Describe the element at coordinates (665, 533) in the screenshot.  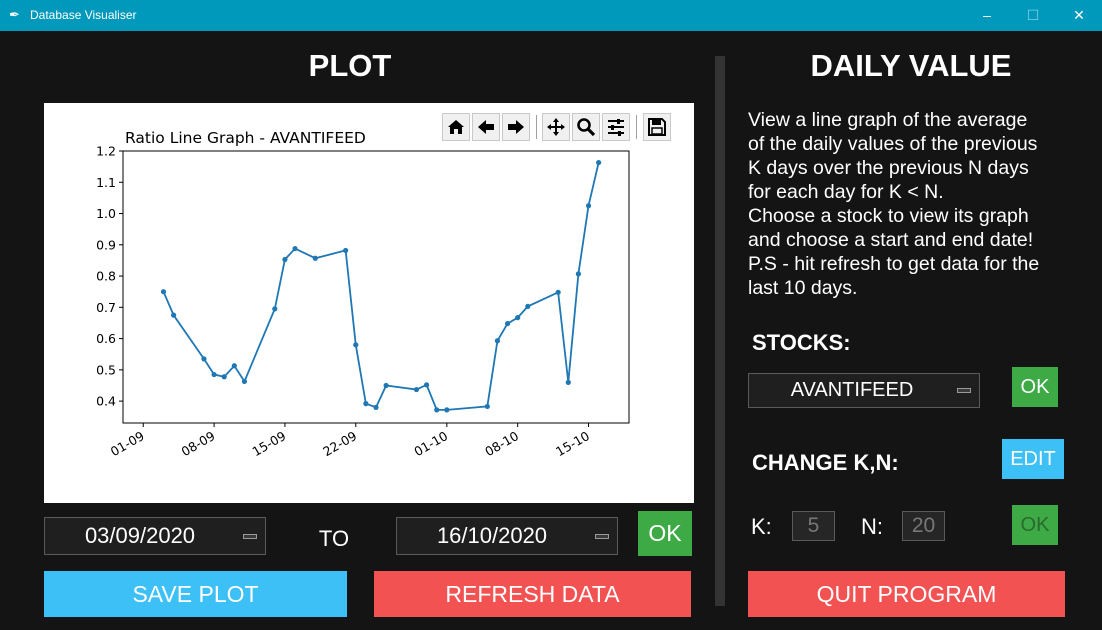
I see `date-ok-button: OK` at that location.